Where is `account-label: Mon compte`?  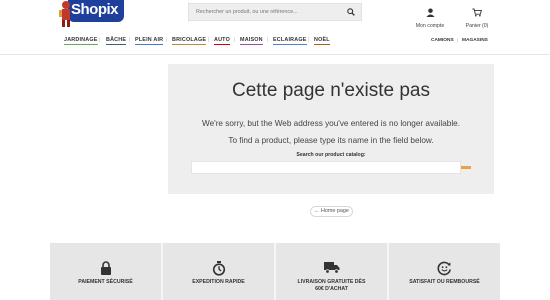
account-label: Mon compte is located at coordinates (430, 26).